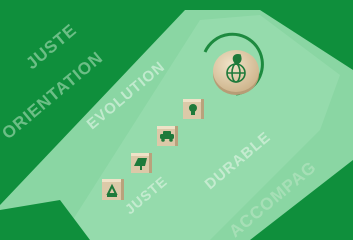 Image resolution: width=353 pixels, height=240 pixels. Describe the element at coordinates (167, 136) in the screenshot. I see `cube-electric-car` at that location.